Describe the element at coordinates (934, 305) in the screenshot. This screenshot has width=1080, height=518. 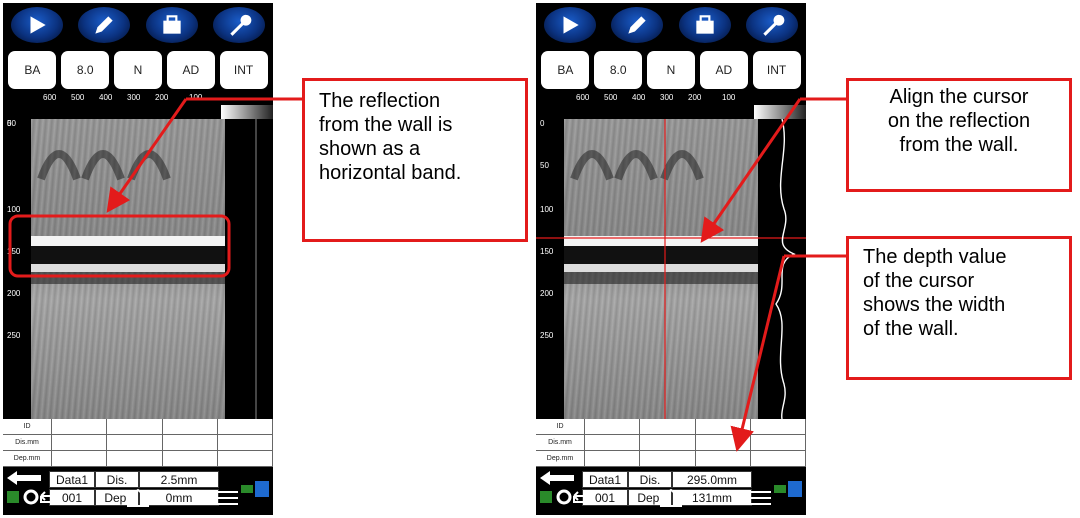
I see `callout-line: shows the width` at that location.